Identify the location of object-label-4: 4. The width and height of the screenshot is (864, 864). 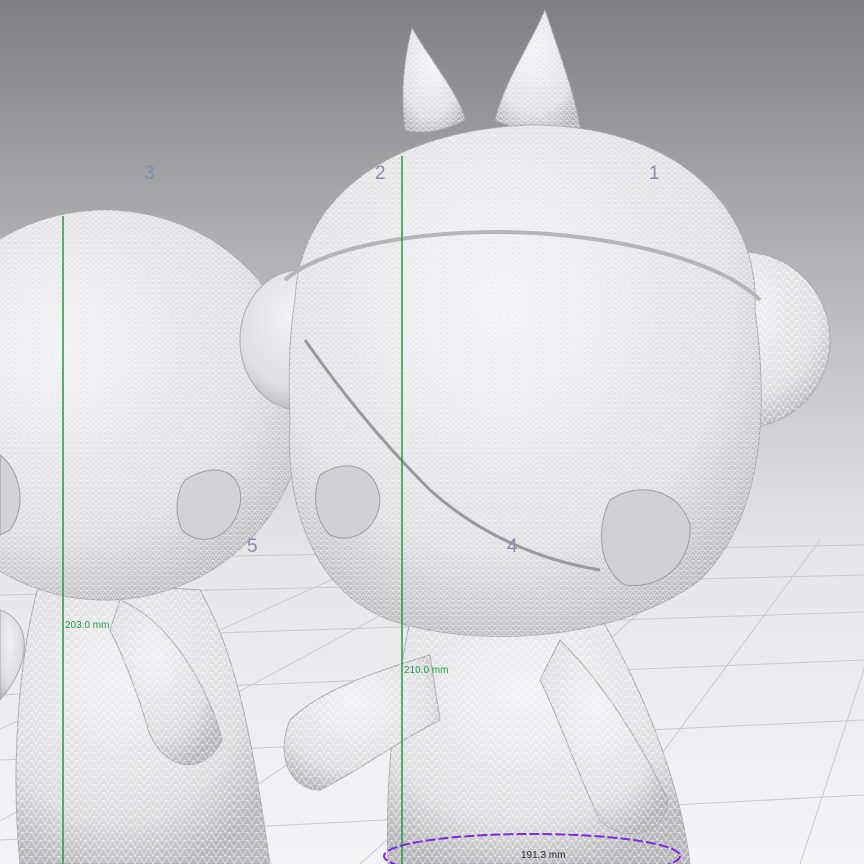
(512, 547).